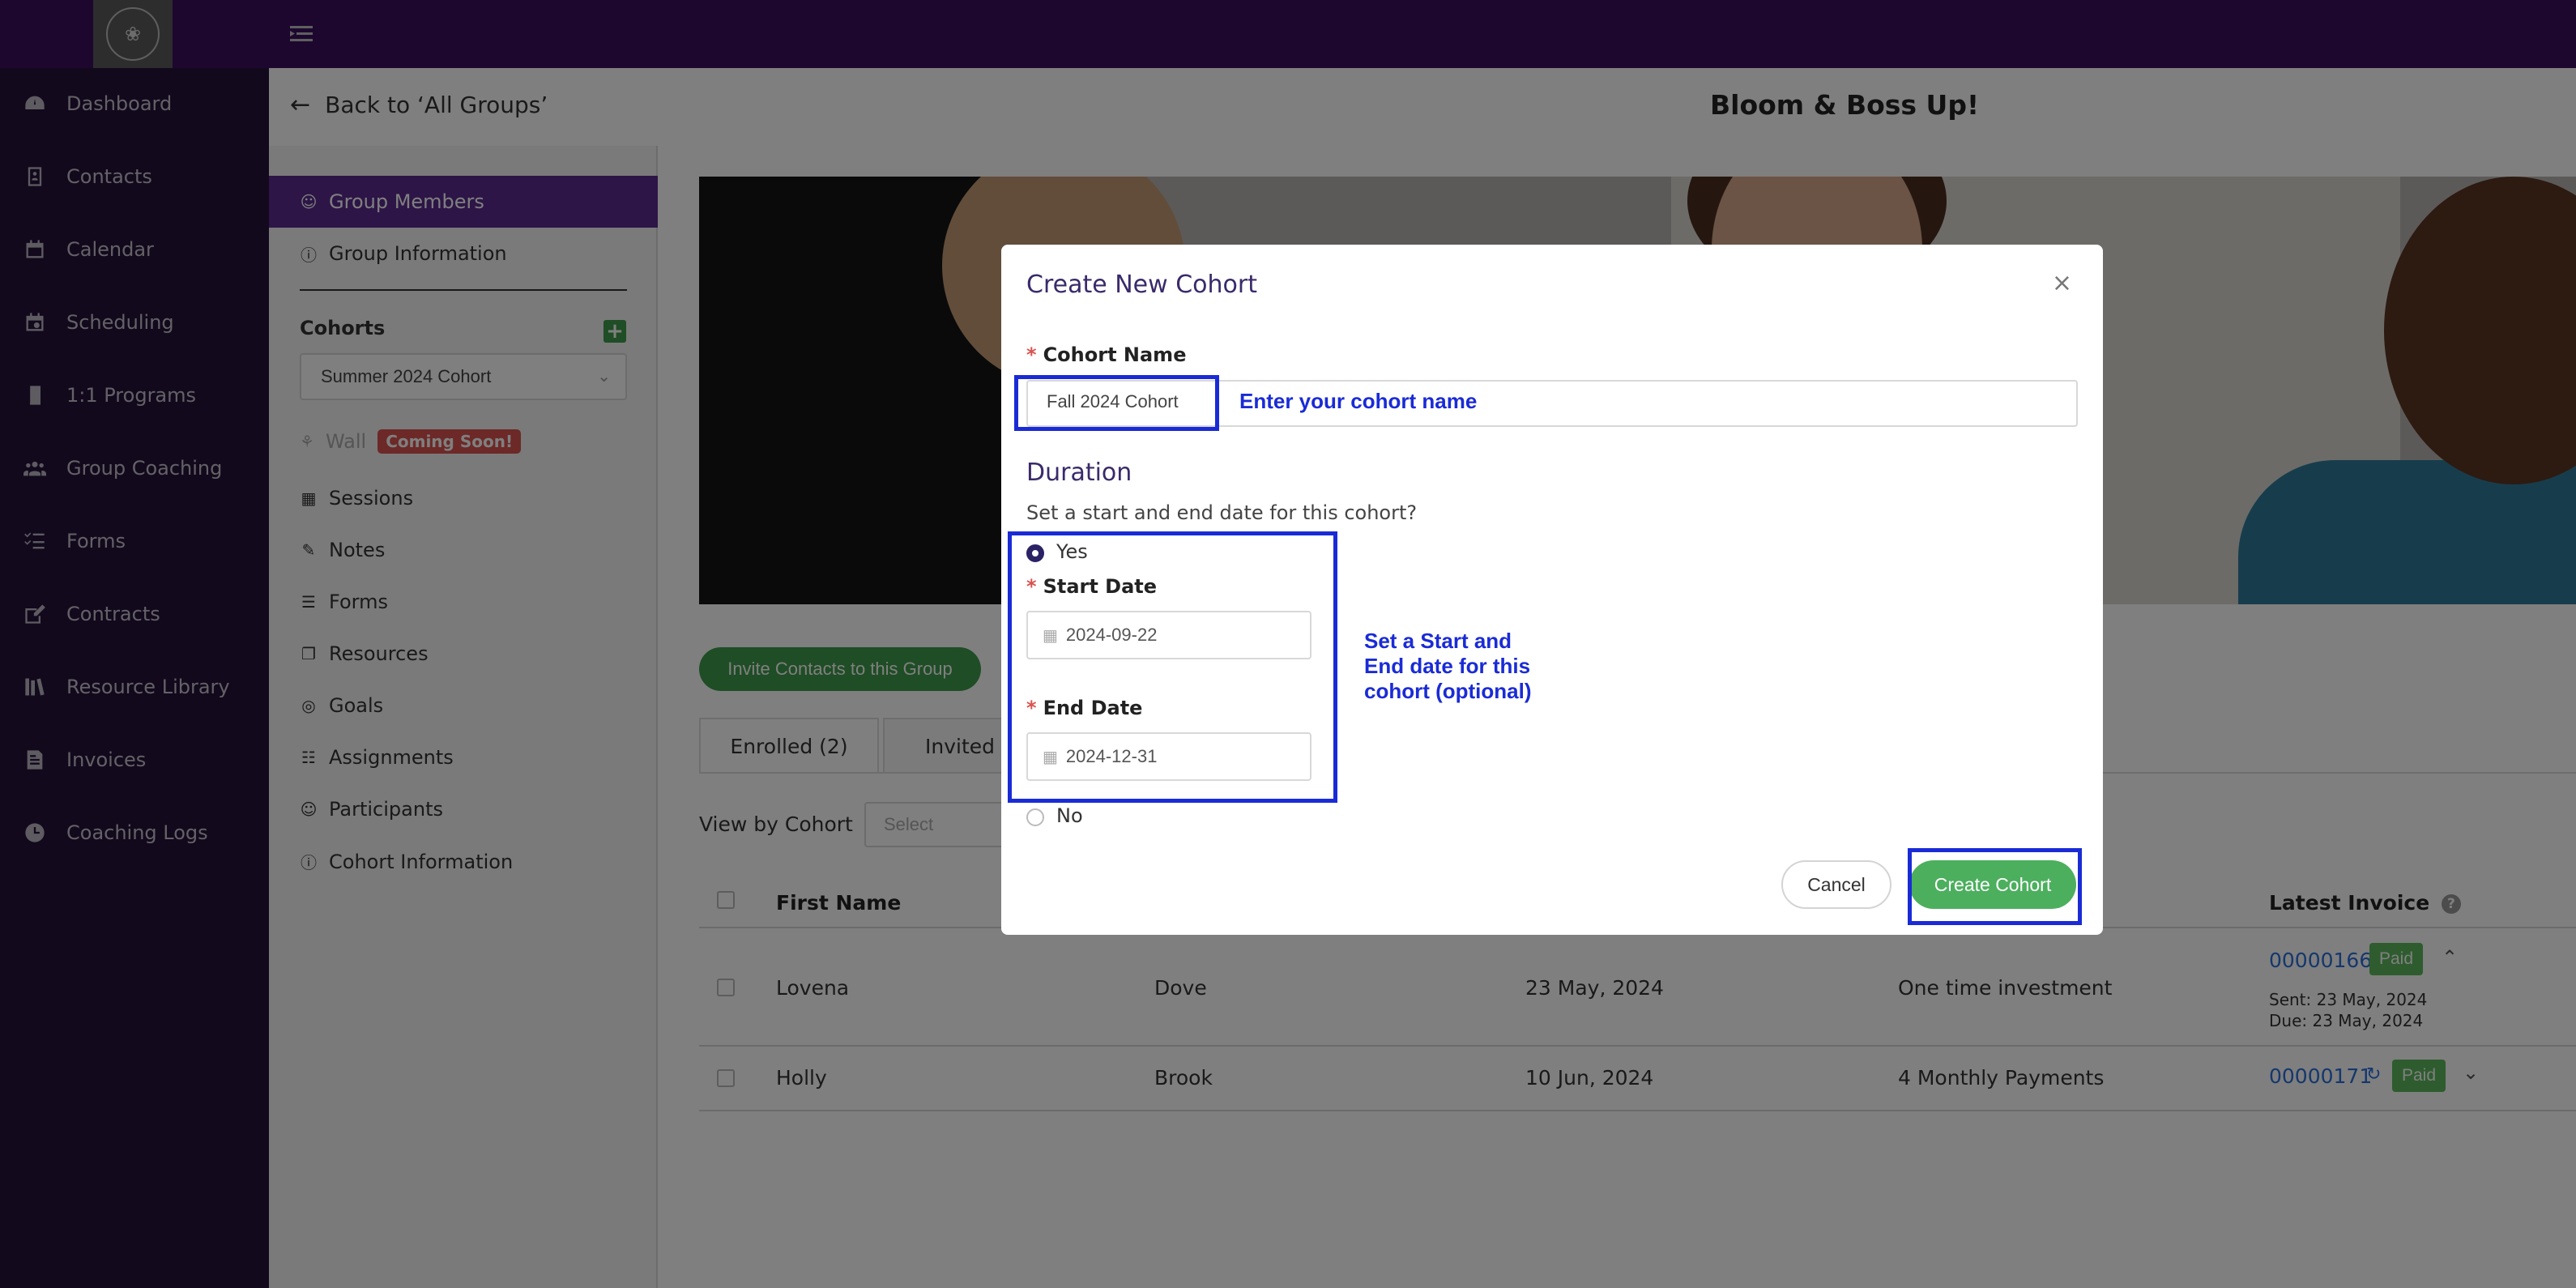 This screenshot has width=2576, height=1288. I want to click on annotation-box-dates, so click(1172, 667).